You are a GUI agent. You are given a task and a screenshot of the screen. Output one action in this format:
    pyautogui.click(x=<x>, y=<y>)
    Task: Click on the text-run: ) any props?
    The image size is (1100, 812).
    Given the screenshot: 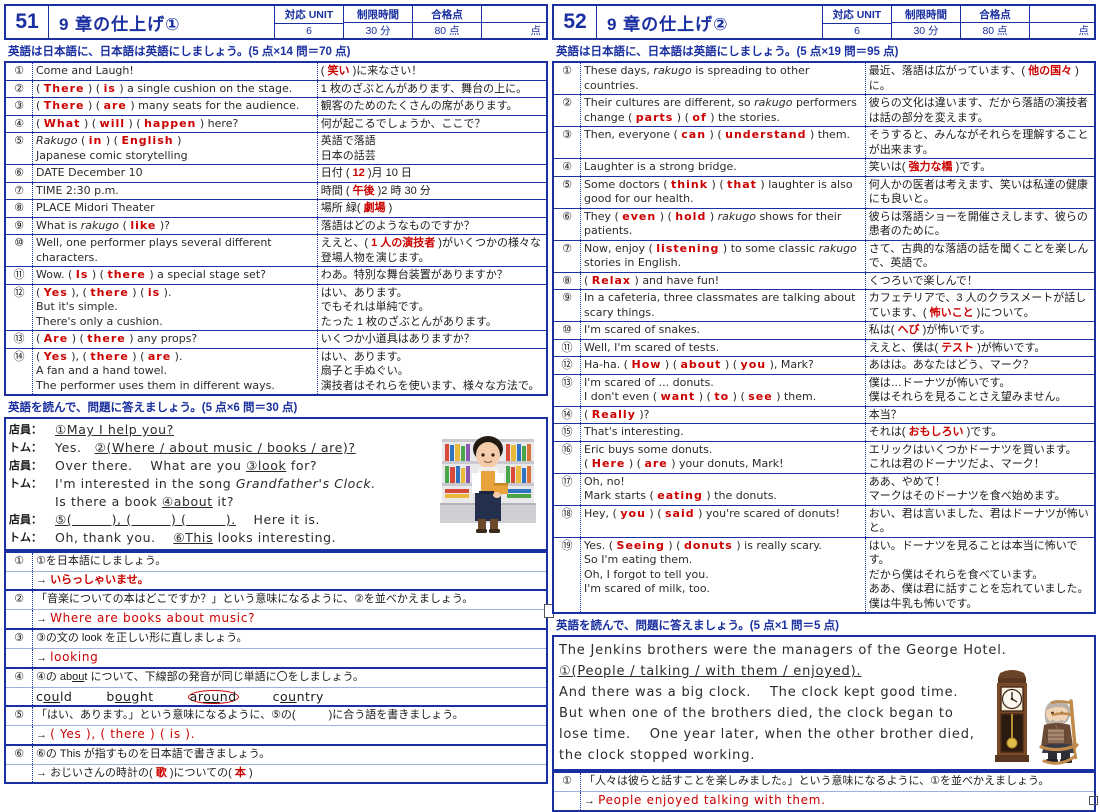 What is the action you would take?
    pyautogui.click(x=161, y=338)
    